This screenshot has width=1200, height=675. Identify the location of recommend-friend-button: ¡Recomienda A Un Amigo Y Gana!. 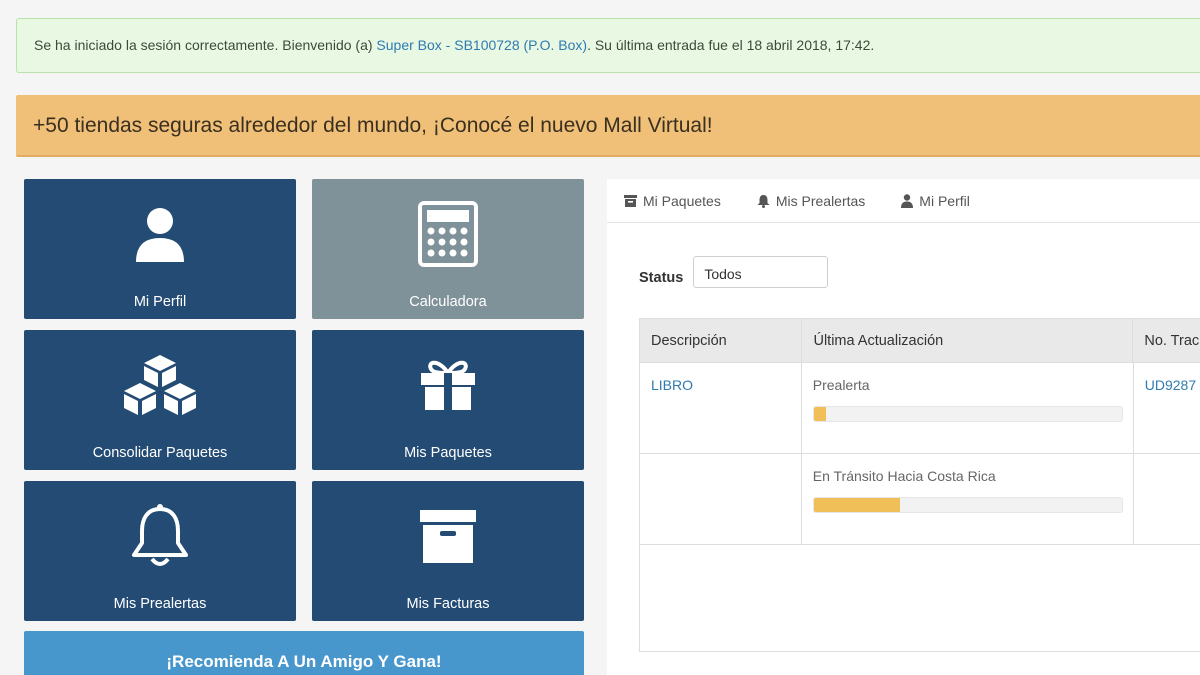
(304, 653).